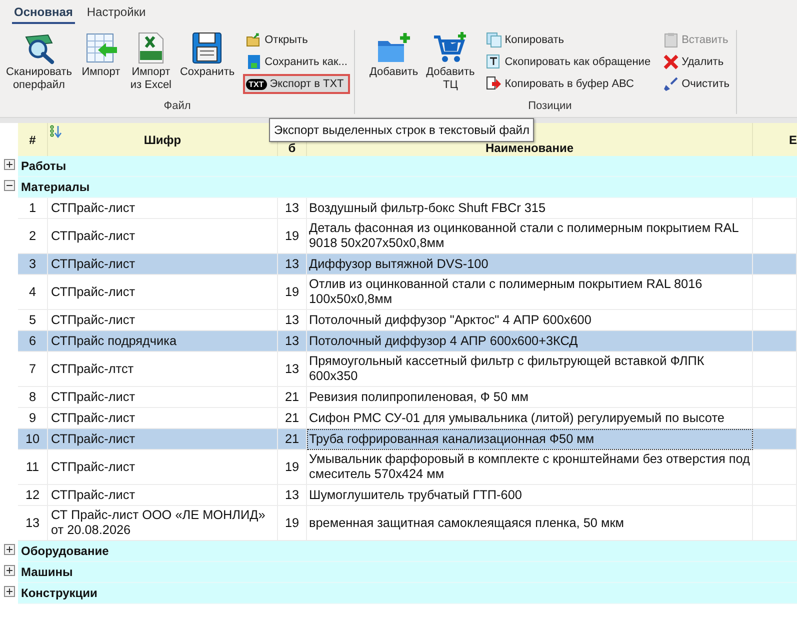  I want to click on group-row: Материалы, so click(407, 187).